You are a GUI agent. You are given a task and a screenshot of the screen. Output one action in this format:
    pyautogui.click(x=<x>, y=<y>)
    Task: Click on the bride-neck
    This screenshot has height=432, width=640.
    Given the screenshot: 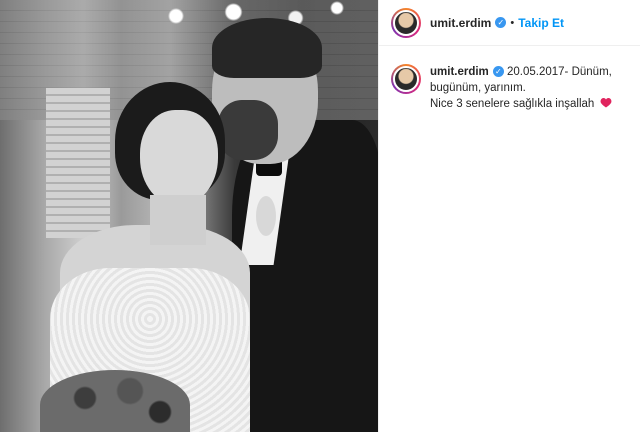 What is the action you would take?
    pyautogui.click(x=178, y=220)
    